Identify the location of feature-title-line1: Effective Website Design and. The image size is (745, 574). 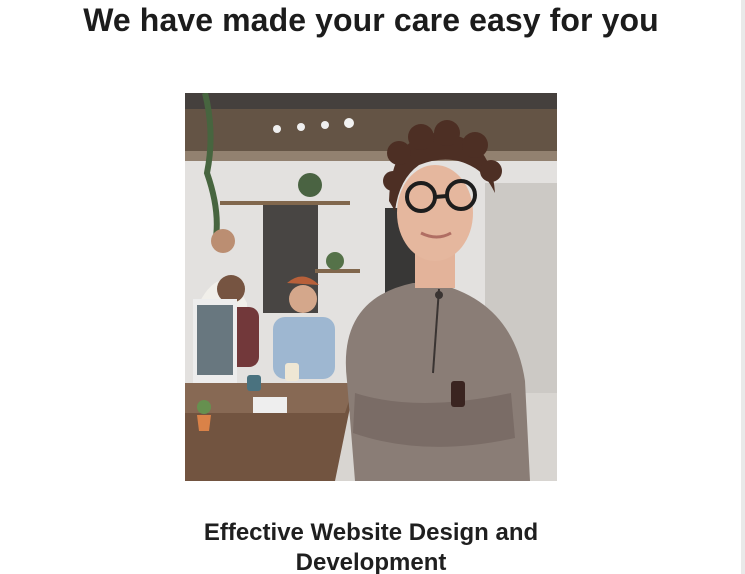
(371, 532).